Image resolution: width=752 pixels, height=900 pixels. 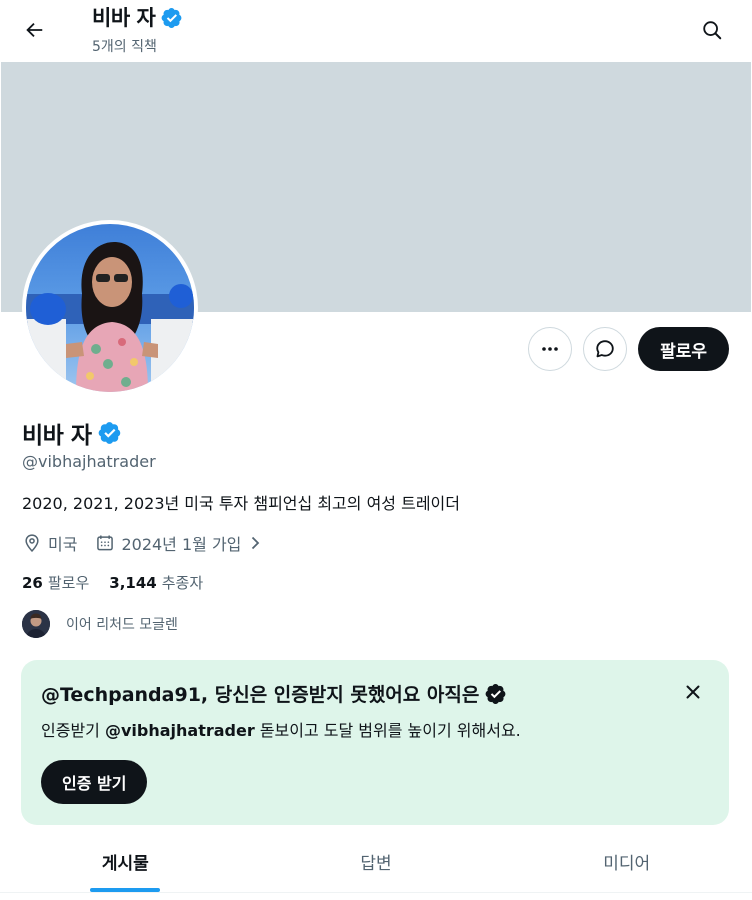 What do you see at coordinates (179, 730) in the screenshot?
I see `promo-body-handle: @vibhajhatrader` at bounding box center [179, 730].